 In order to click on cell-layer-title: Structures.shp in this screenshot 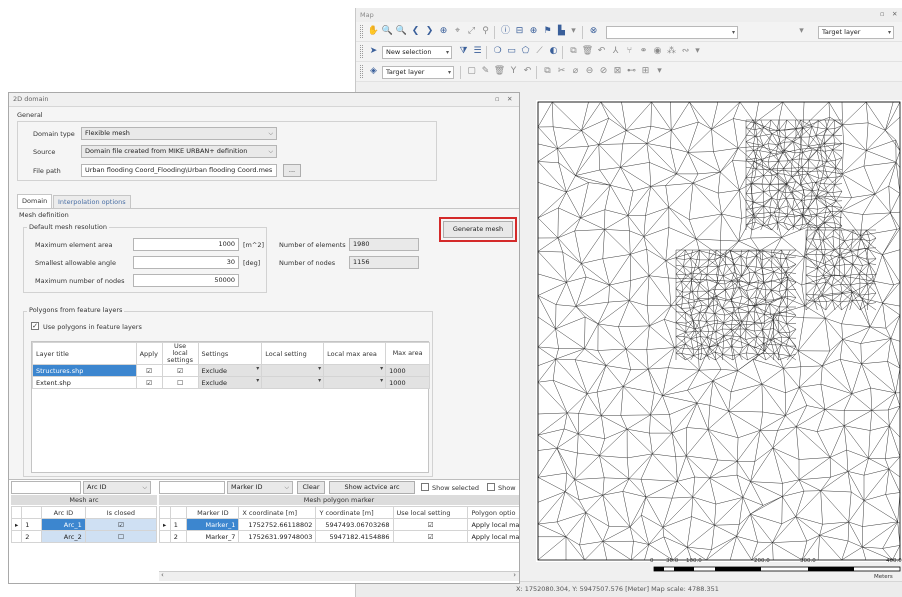, I will do `click(84, 370)`.